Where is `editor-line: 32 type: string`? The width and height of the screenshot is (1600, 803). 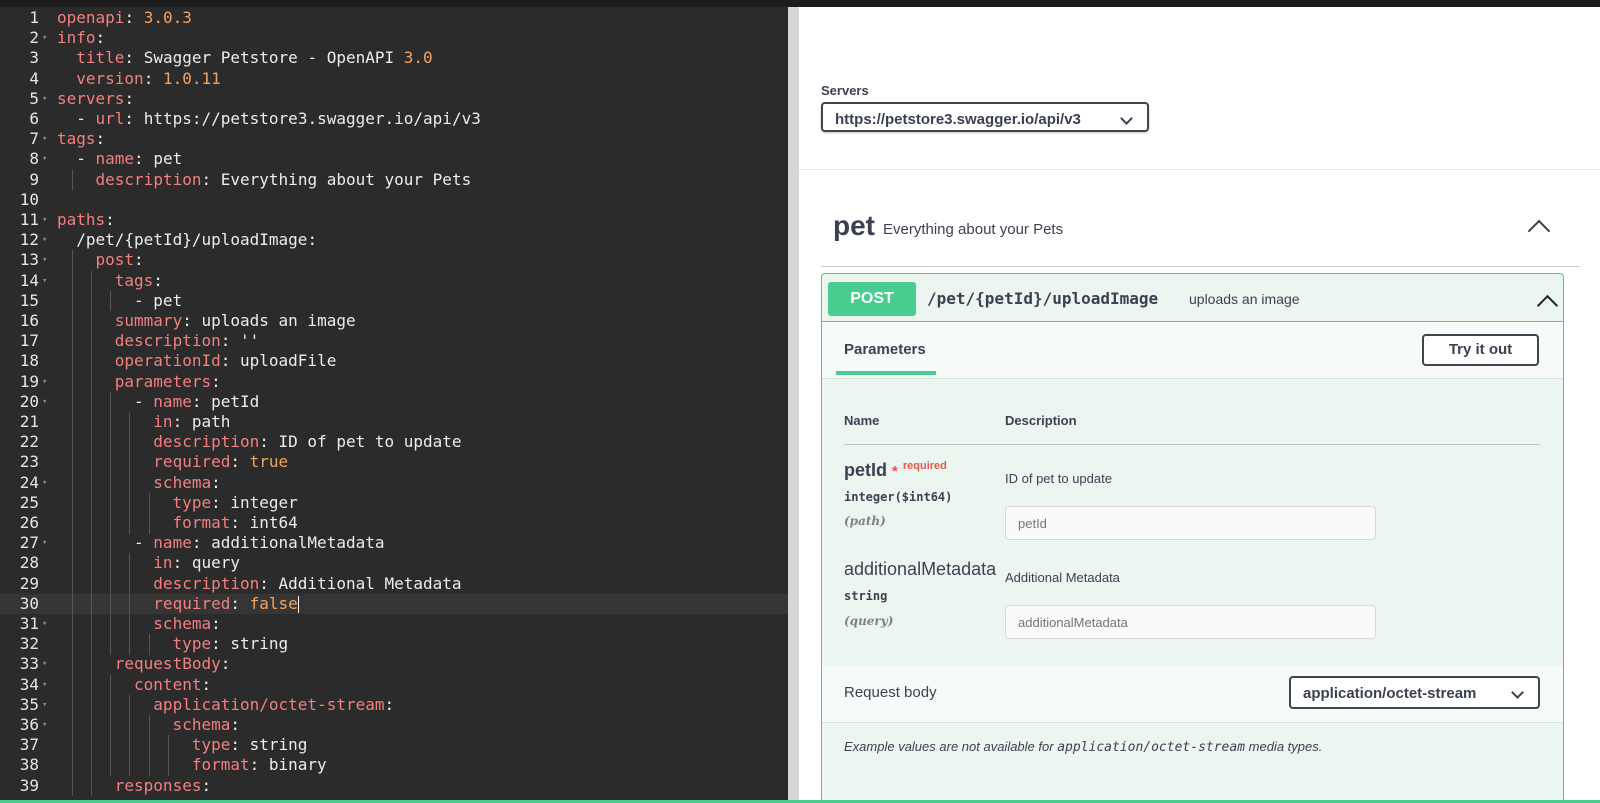 editor-line: 32 type: string is located at coordinates (394, 644).